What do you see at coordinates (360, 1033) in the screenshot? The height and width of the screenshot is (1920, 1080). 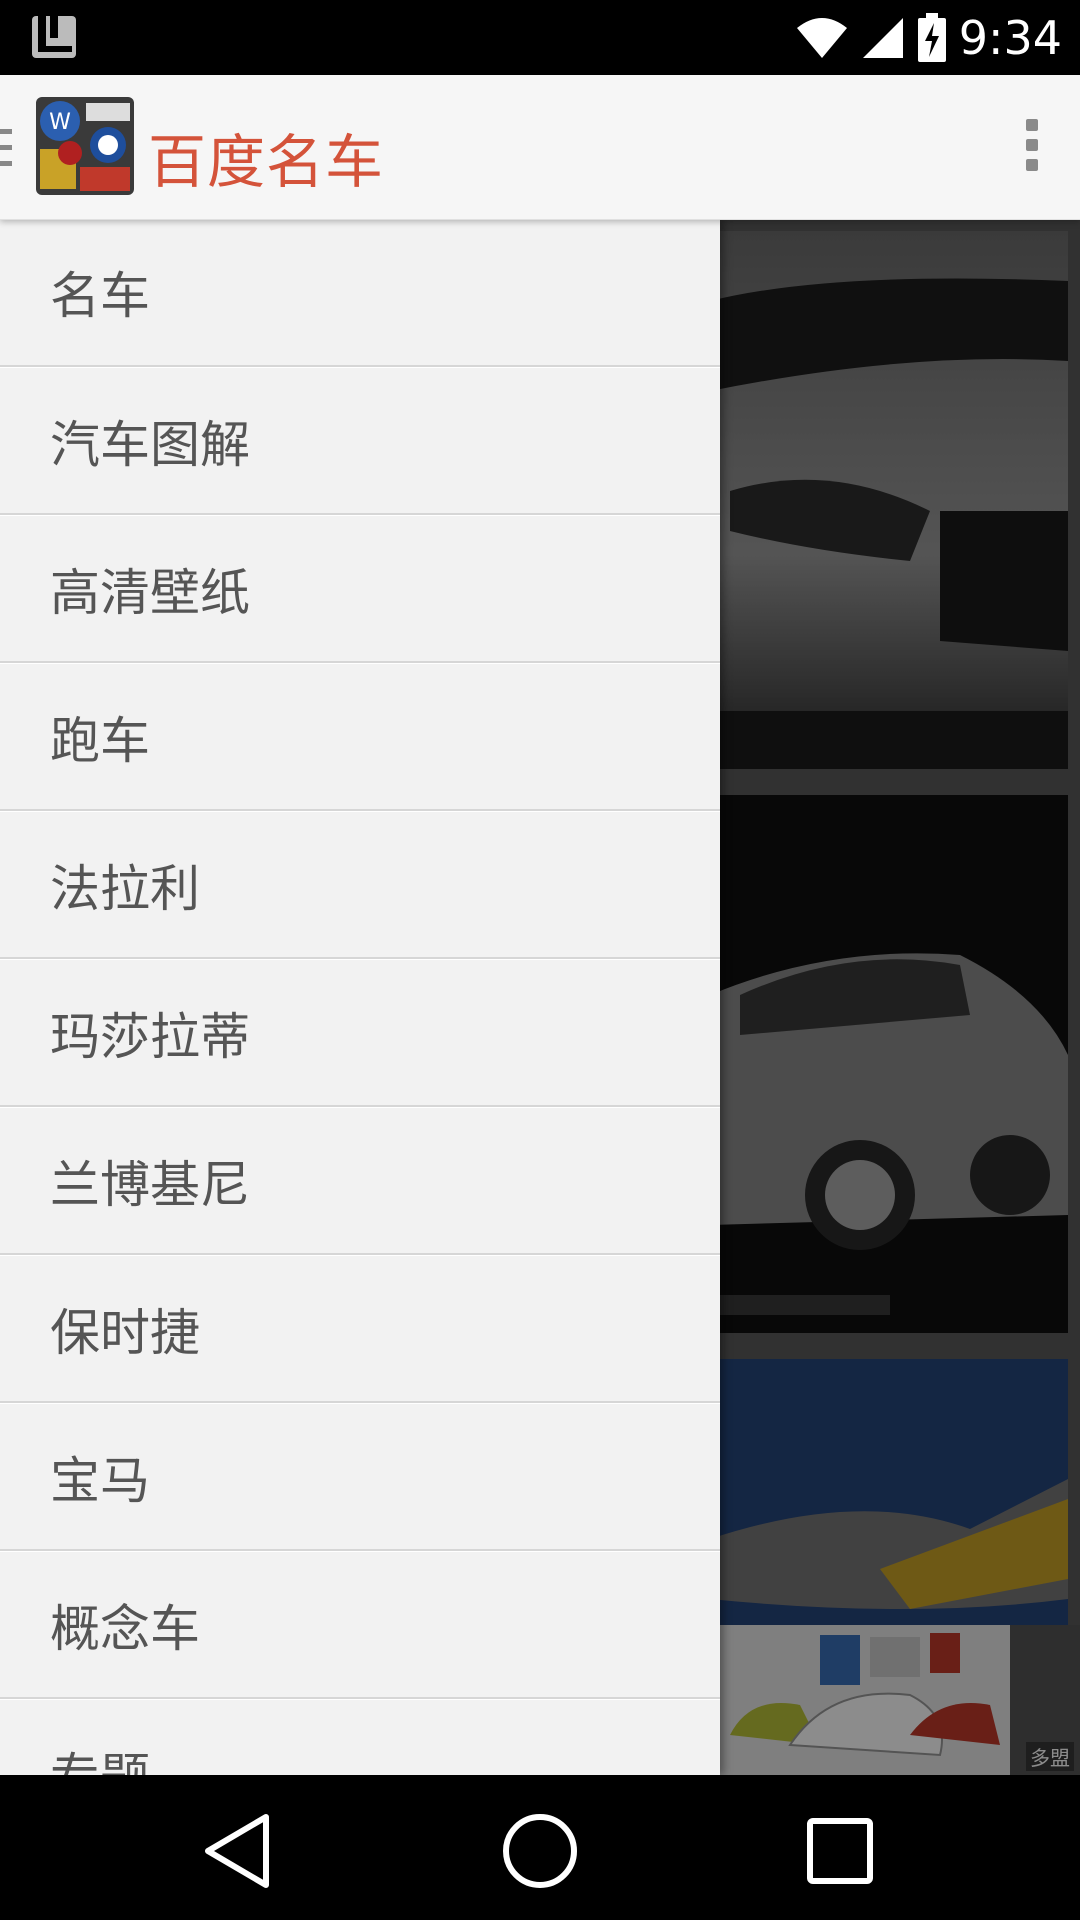 I see `drawer-item-maserati: 玛莎拉蒂` at bounding box center [360, 1033].